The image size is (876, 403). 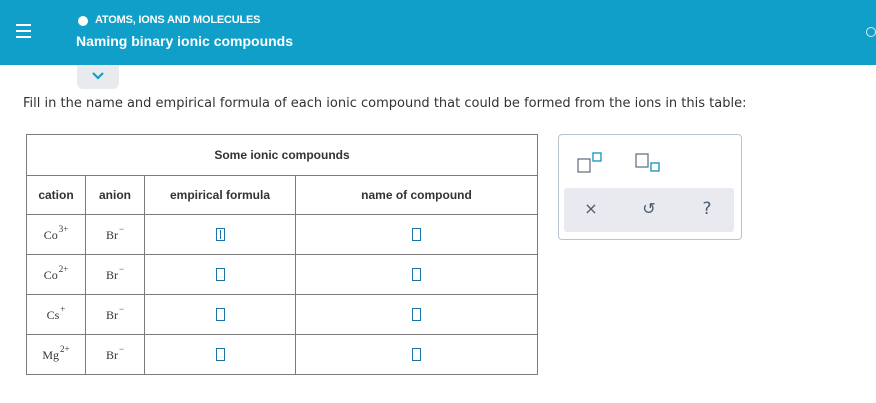 What do you see at coordinates (416, 195) in the screenshot?
I see `header-compound-name: name of compound` at bounding box center [416, 195].